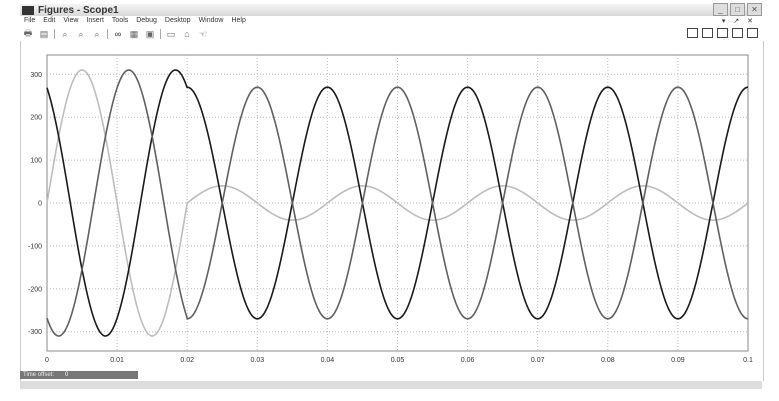 This screenshot has width=779, height=401. I want to click on x-tick-label: 0.06, so click(468, 360).